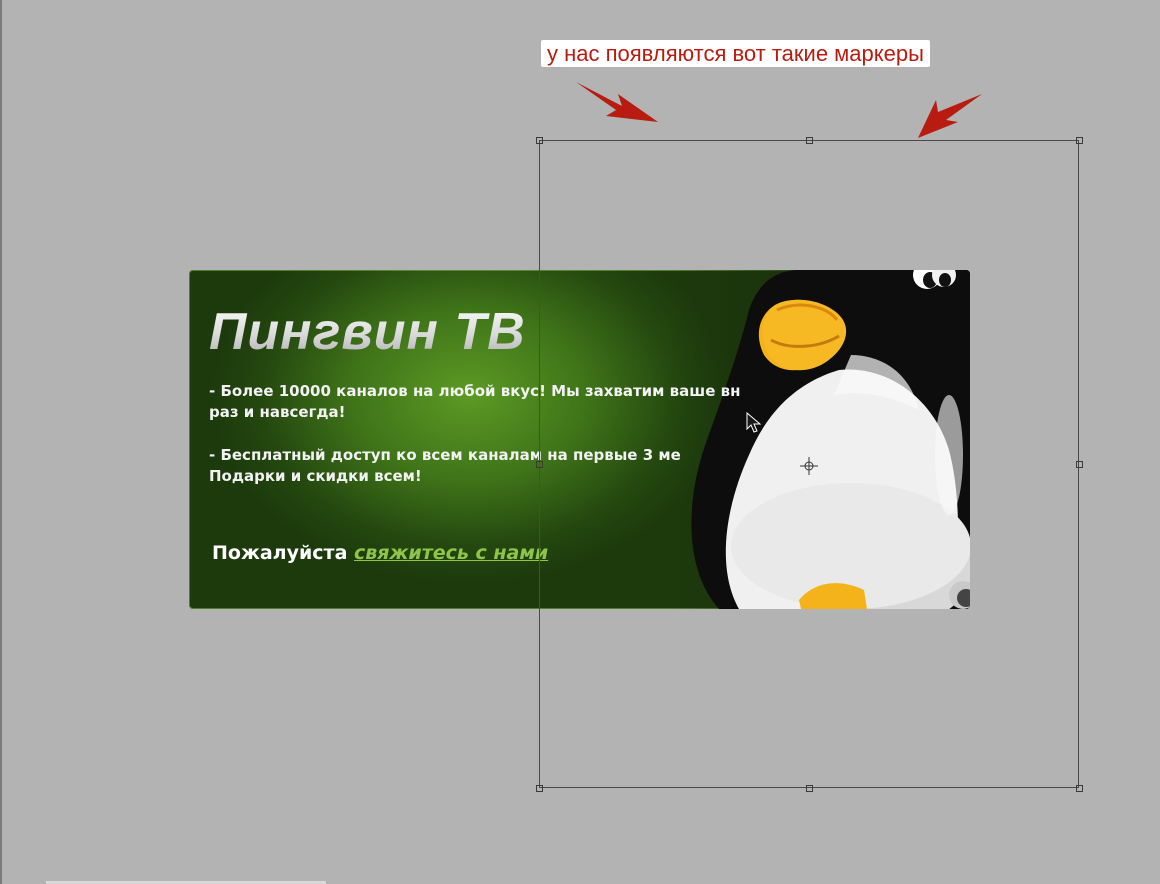 The image size is (1160, 884). What do you see at coordinates (1, 442) in the screenshot?
I see `canvas-left-edge` at bounding box center [1, 442].